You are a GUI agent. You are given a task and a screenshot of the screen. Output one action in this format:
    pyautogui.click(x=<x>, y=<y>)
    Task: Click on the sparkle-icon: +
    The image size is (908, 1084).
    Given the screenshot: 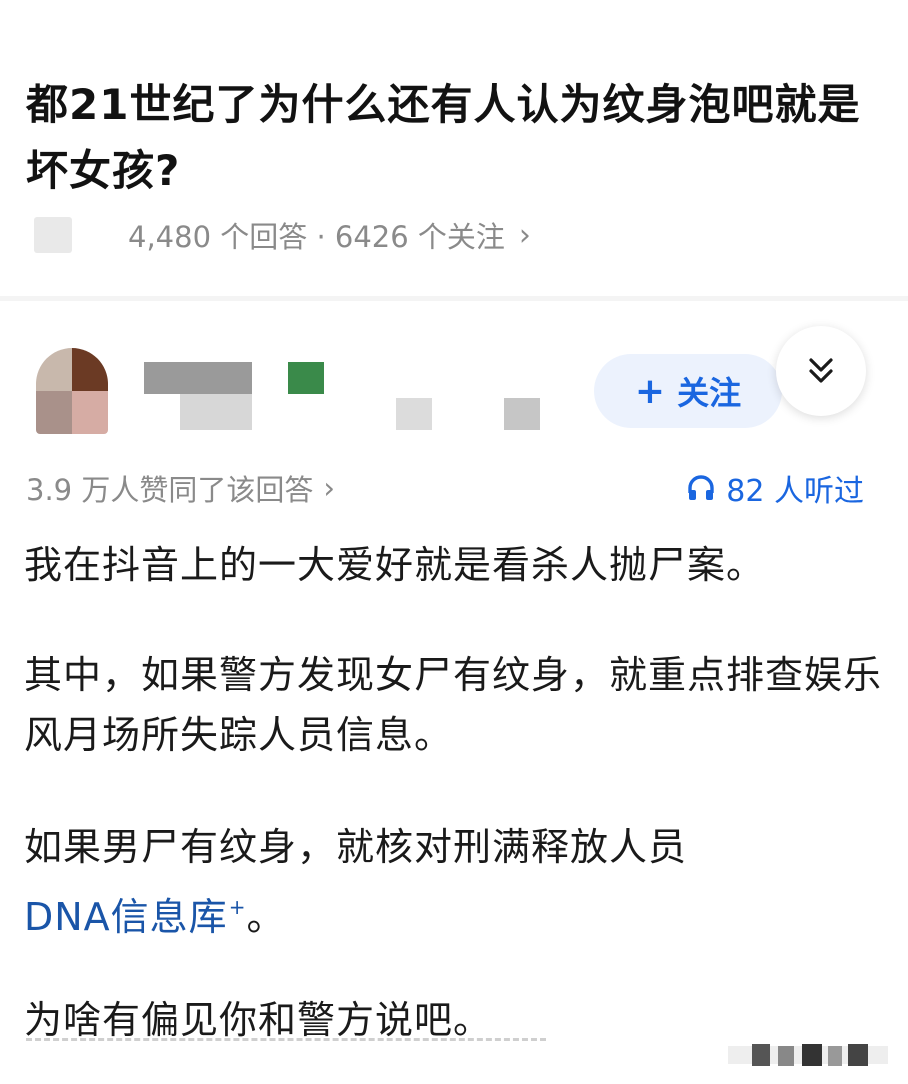 What is the action you would take?
    pyautogui.click(x=237, y=907)
    